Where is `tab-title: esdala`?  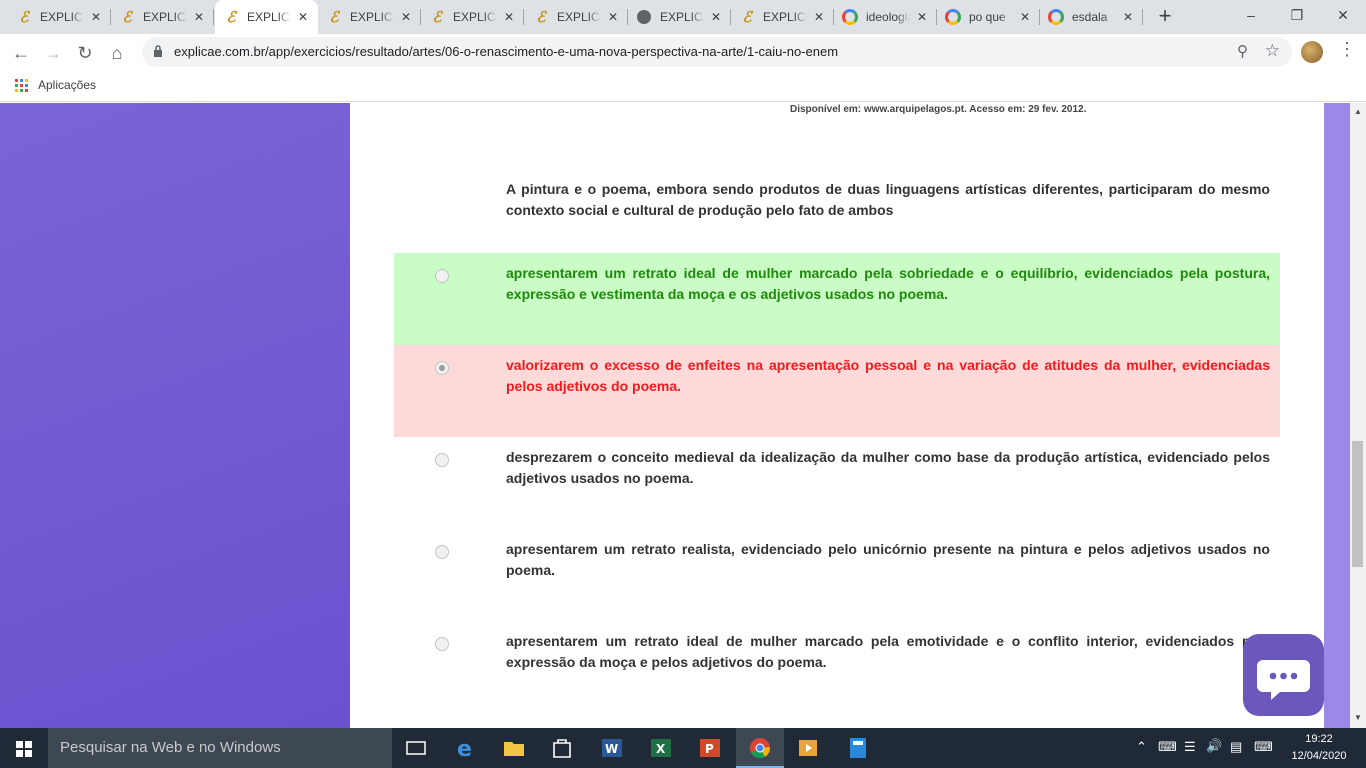 tab-title: esdala is located at coordinates (1090, 17).